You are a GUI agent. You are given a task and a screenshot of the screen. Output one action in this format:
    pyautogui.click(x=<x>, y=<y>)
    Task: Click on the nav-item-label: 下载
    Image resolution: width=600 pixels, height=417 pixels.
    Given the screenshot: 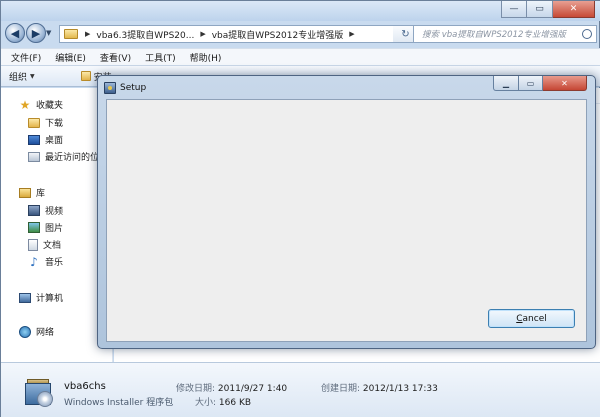 What is the action you would take?
    pyautogui.click(x=54, y=124)
    